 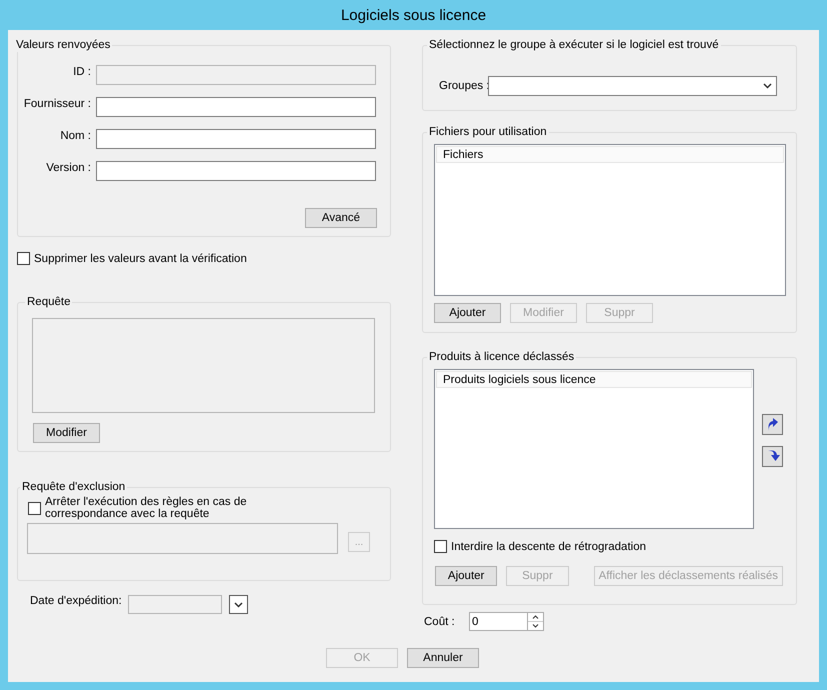 What do you see at coordinates (56, 104) in the screenshot?
I see `field-label: Fournisseur :` at bounding box center [56, 104].